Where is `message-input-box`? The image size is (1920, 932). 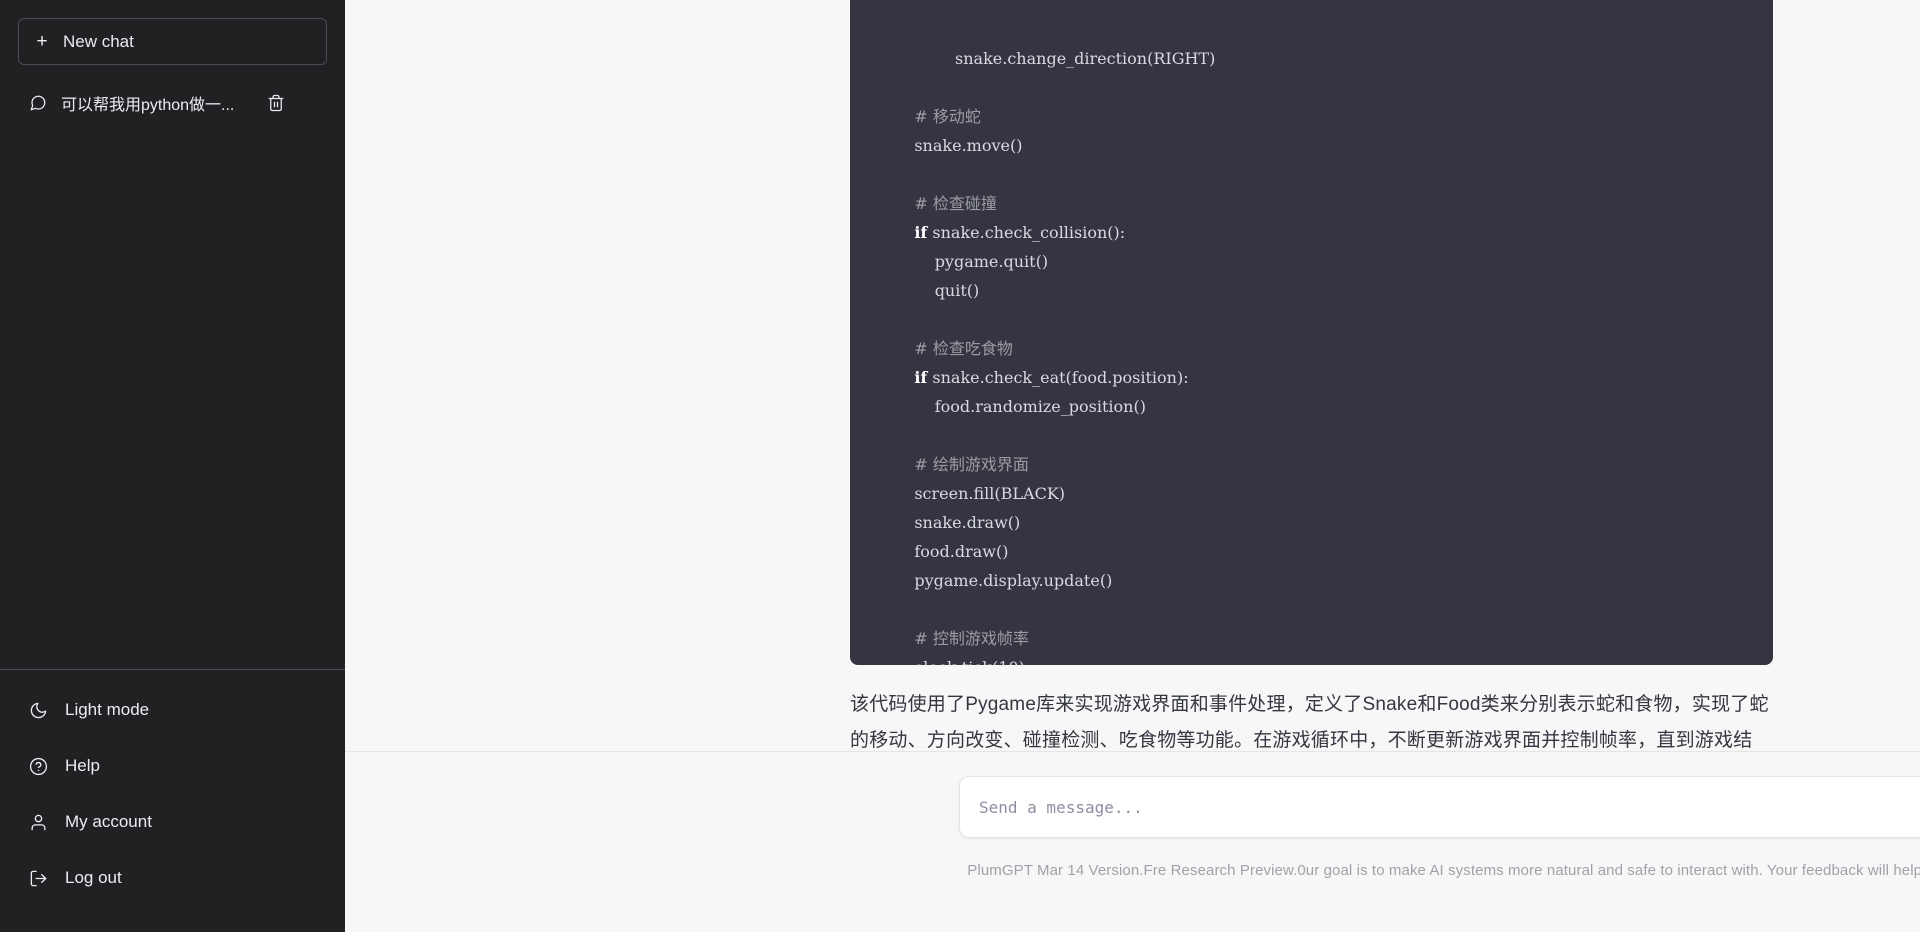 message-input-box is located at coordinates (1439, 807).